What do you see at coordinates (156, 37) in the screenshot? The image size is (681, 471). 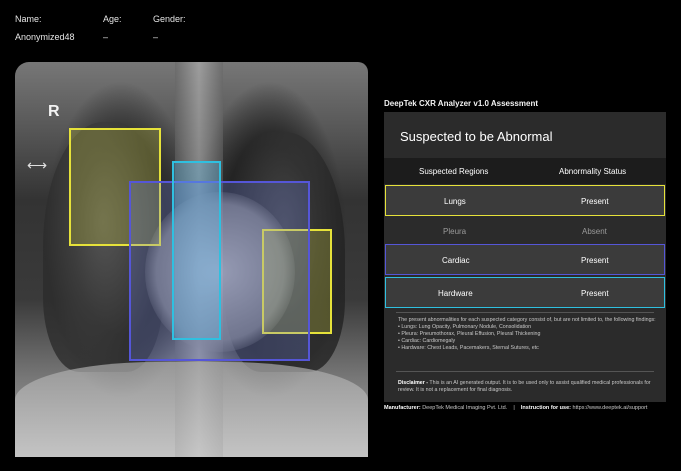 I see `patient-gender-value: –` at bounding box center [156, 37].